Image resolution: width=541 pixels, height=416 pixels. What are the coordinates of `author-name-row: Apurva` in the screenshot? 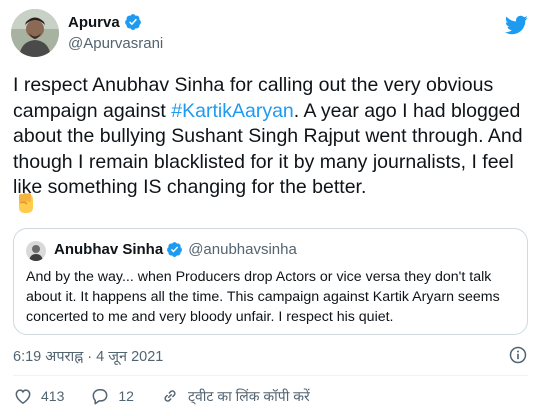 It's located at (105, 22).